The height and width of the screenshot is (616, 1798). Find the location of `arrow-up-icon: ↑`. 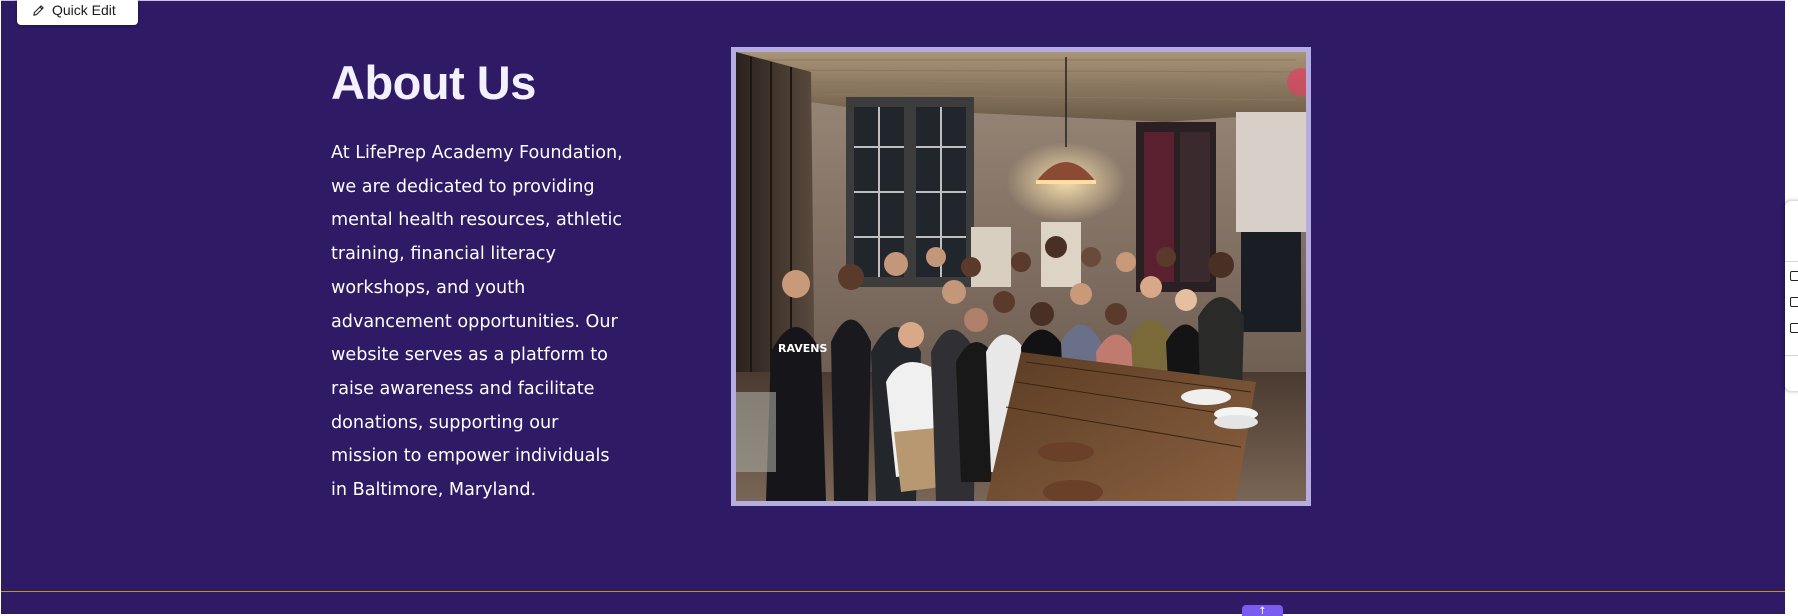

arrow-up-icon: ↑ is located at coordinates (1262, 611).